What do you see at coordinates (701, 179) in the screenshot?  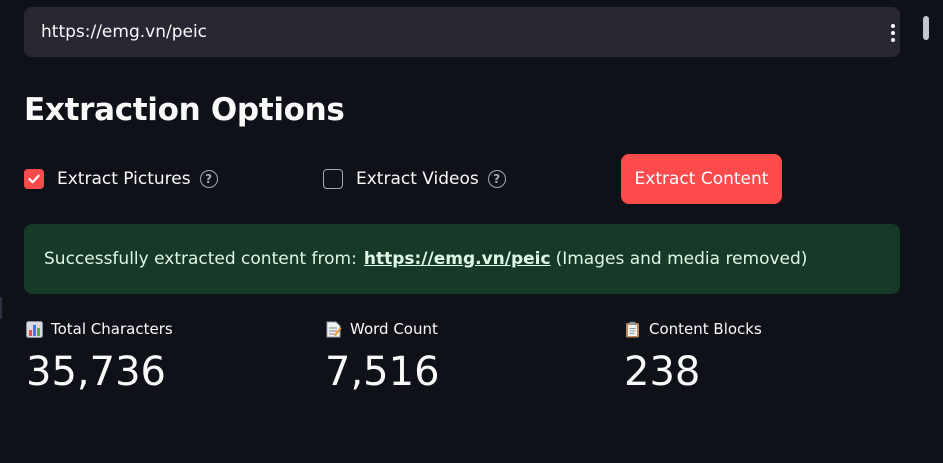 I see `extract-content-button: Extract Content` at bounding box center [701, 179].